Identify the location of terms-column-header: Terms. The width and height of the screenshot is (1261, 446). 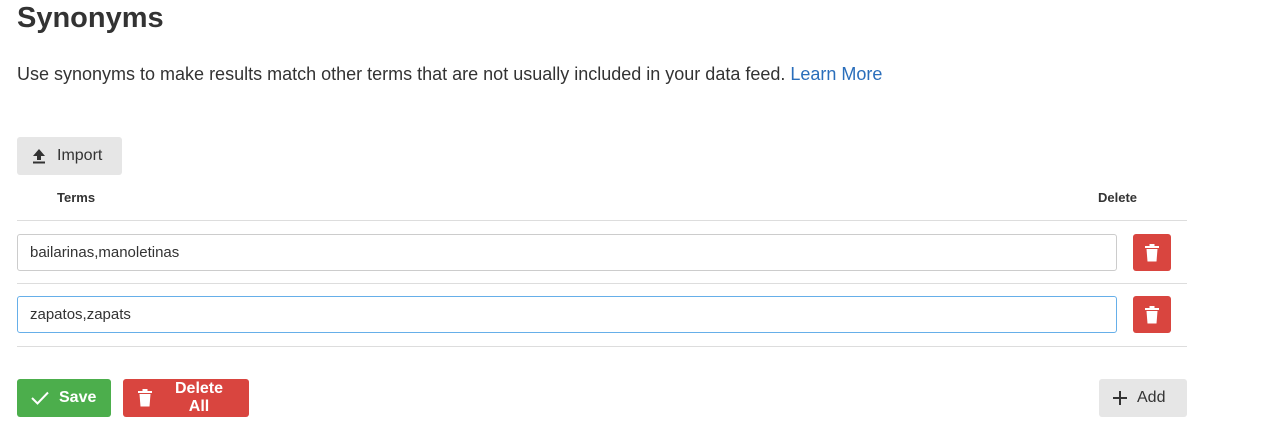
(76, 197).